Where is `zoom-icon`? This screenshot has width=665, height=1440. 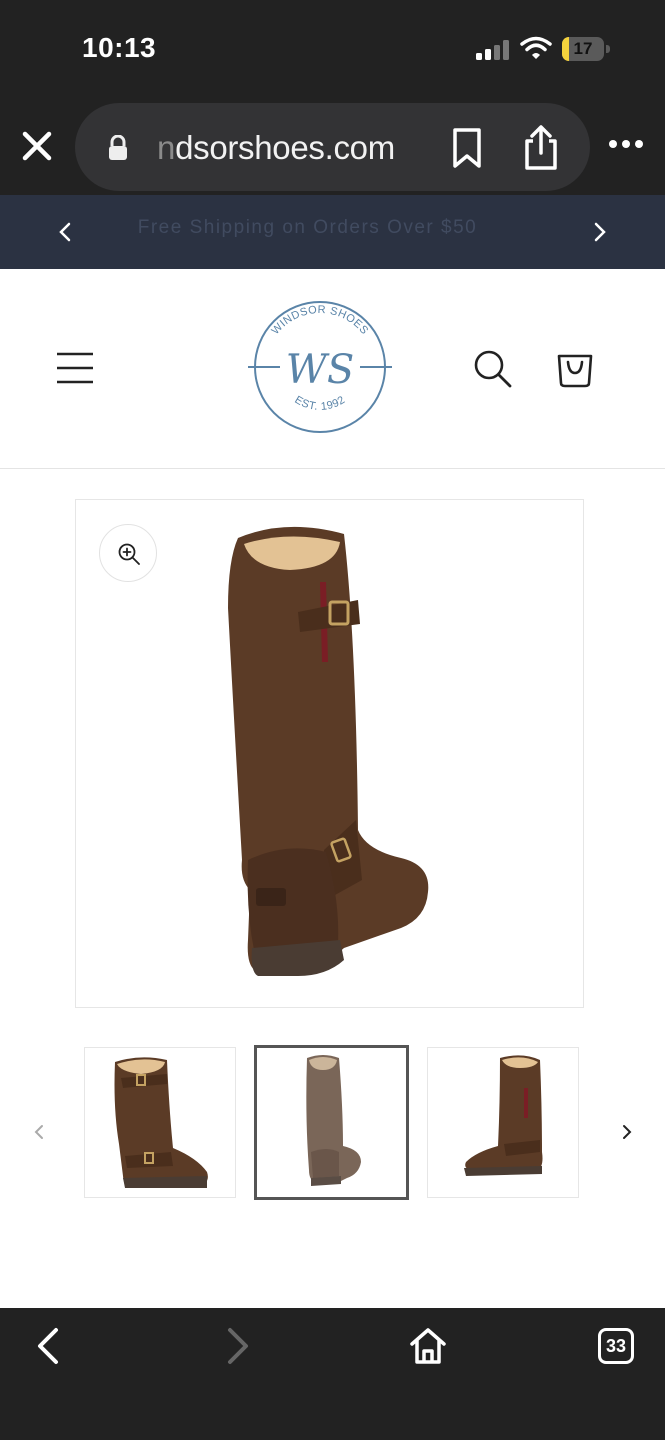 zoom-icon is located at coordinates (129, 554).